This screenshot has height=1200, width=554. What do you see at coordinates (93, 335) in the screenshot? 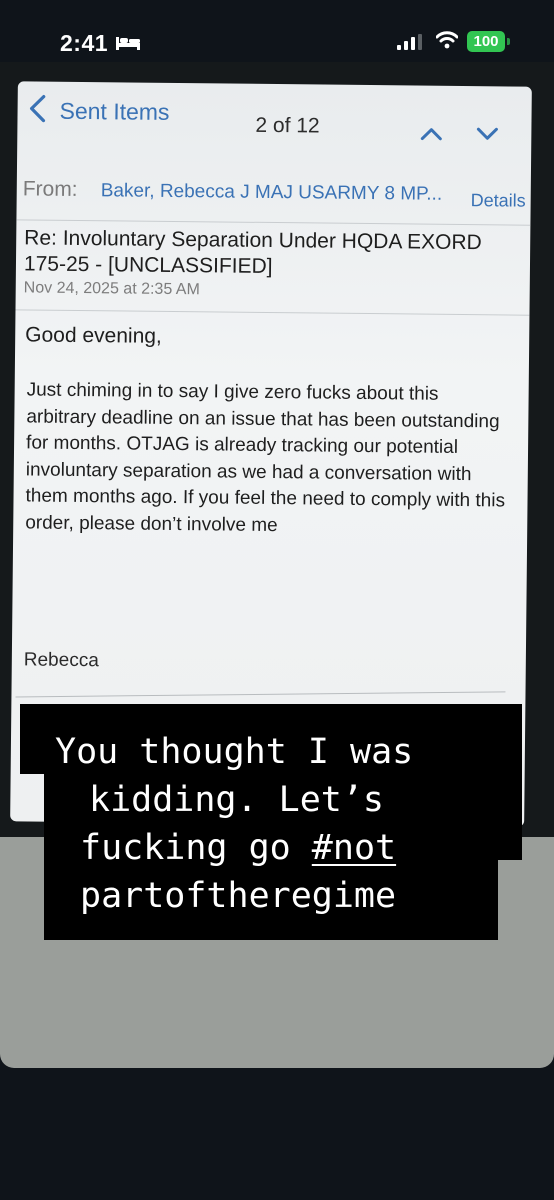
I see `email-greeting: Good evening,` at bounding box center [93, 335].